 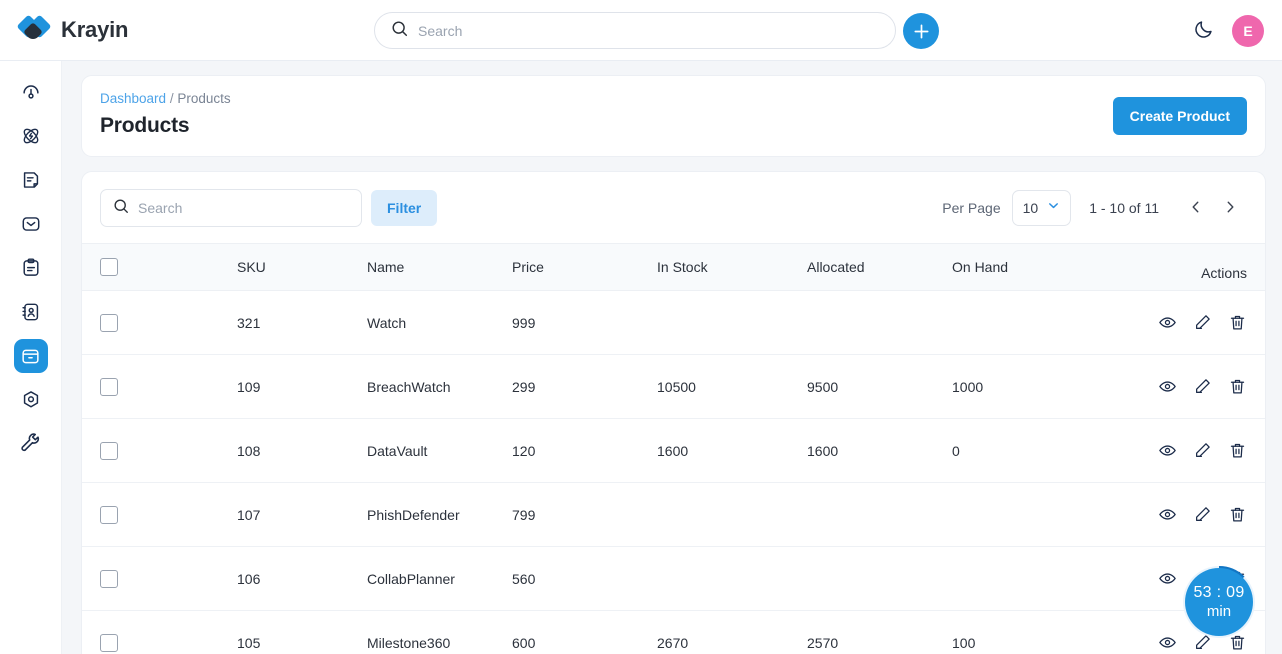 I want to click on header-right-actions: E, so click(x=1228, y=30).